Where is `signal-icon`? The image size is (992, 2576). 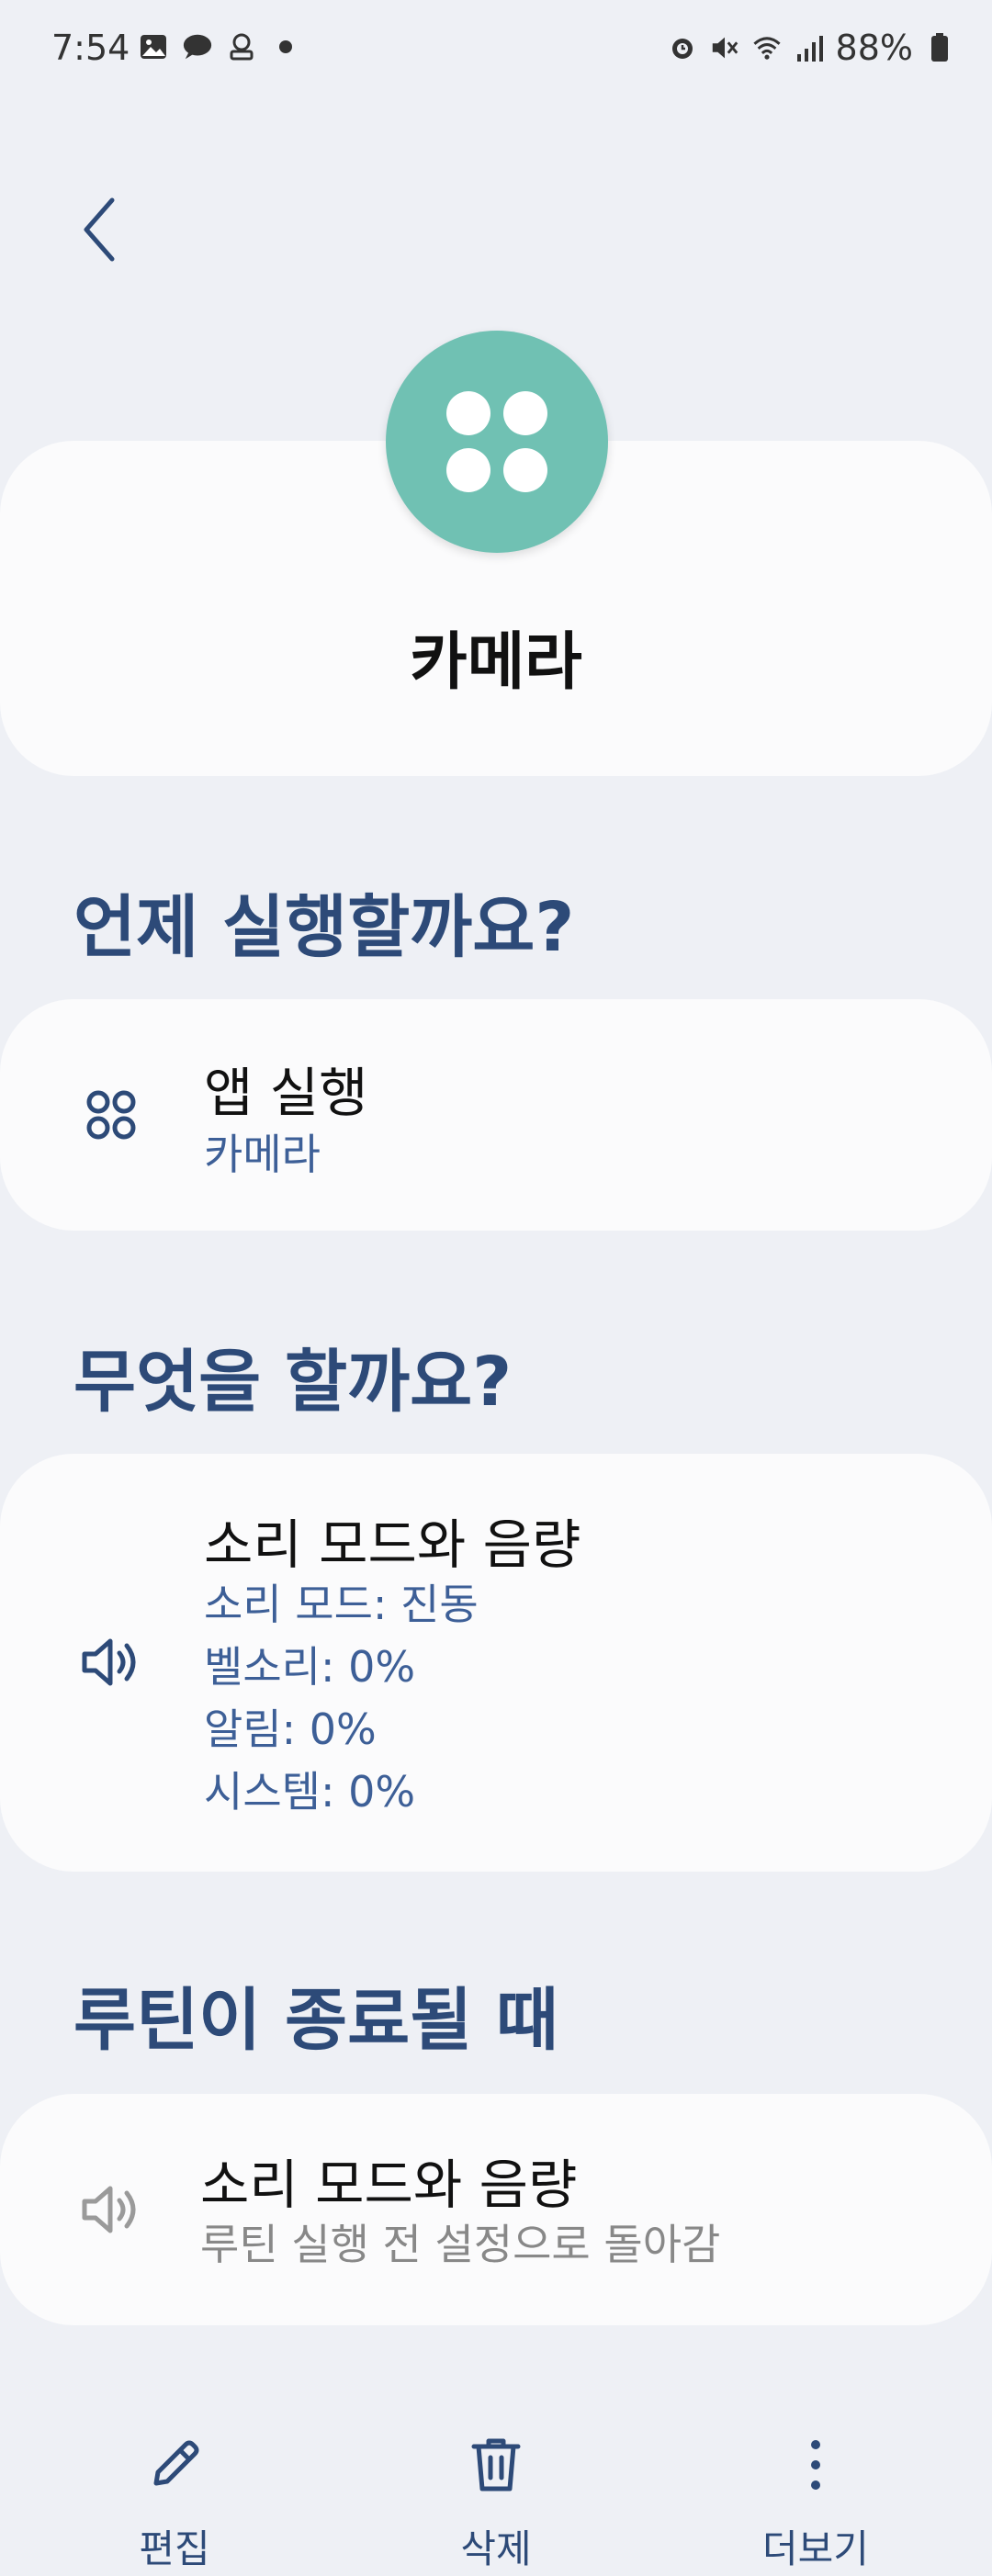
signal-icon is located at coordinates (809, 47).